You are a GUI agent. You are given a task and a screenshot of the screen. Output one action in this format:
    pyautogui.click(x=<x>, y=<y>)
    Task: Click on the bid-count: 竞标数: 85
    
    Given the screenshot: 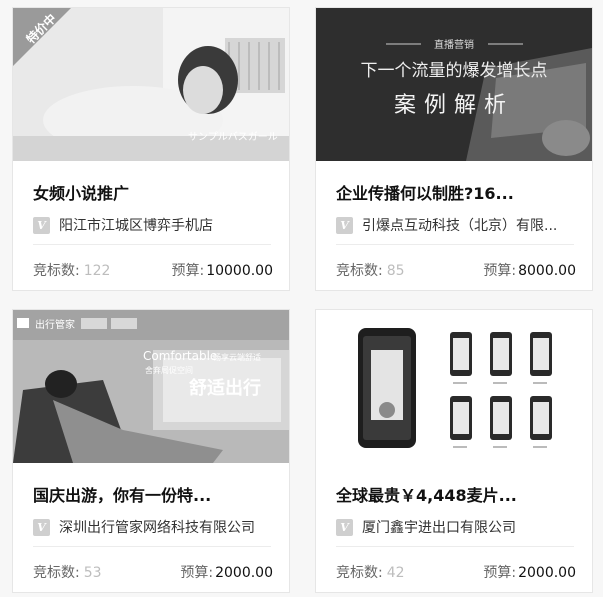 What is the action you would take?
    pyautogui.click(x=370, y=270)
    